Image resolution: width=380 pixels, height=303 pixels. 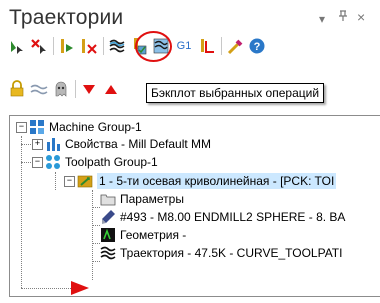 I want to click on tree-item-tool: #493 - M8.00 ENDMILL2 SPHERE - 8. BA, so click(x=222, y=217).